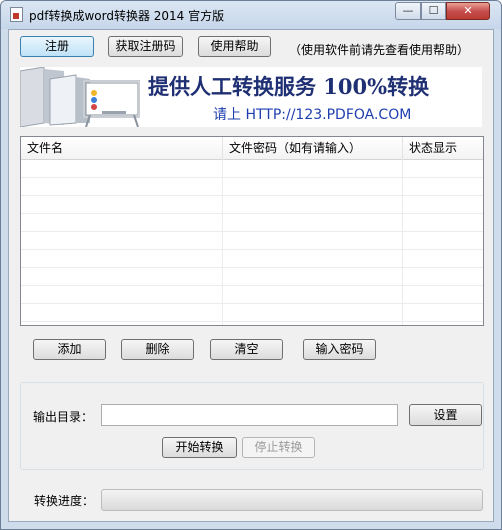  What do you see at coordinates (289, 86) in the screenshot?
I see `banner-slogan: 提供人工转换服务 100%转换` at bounding box center [289, 86].